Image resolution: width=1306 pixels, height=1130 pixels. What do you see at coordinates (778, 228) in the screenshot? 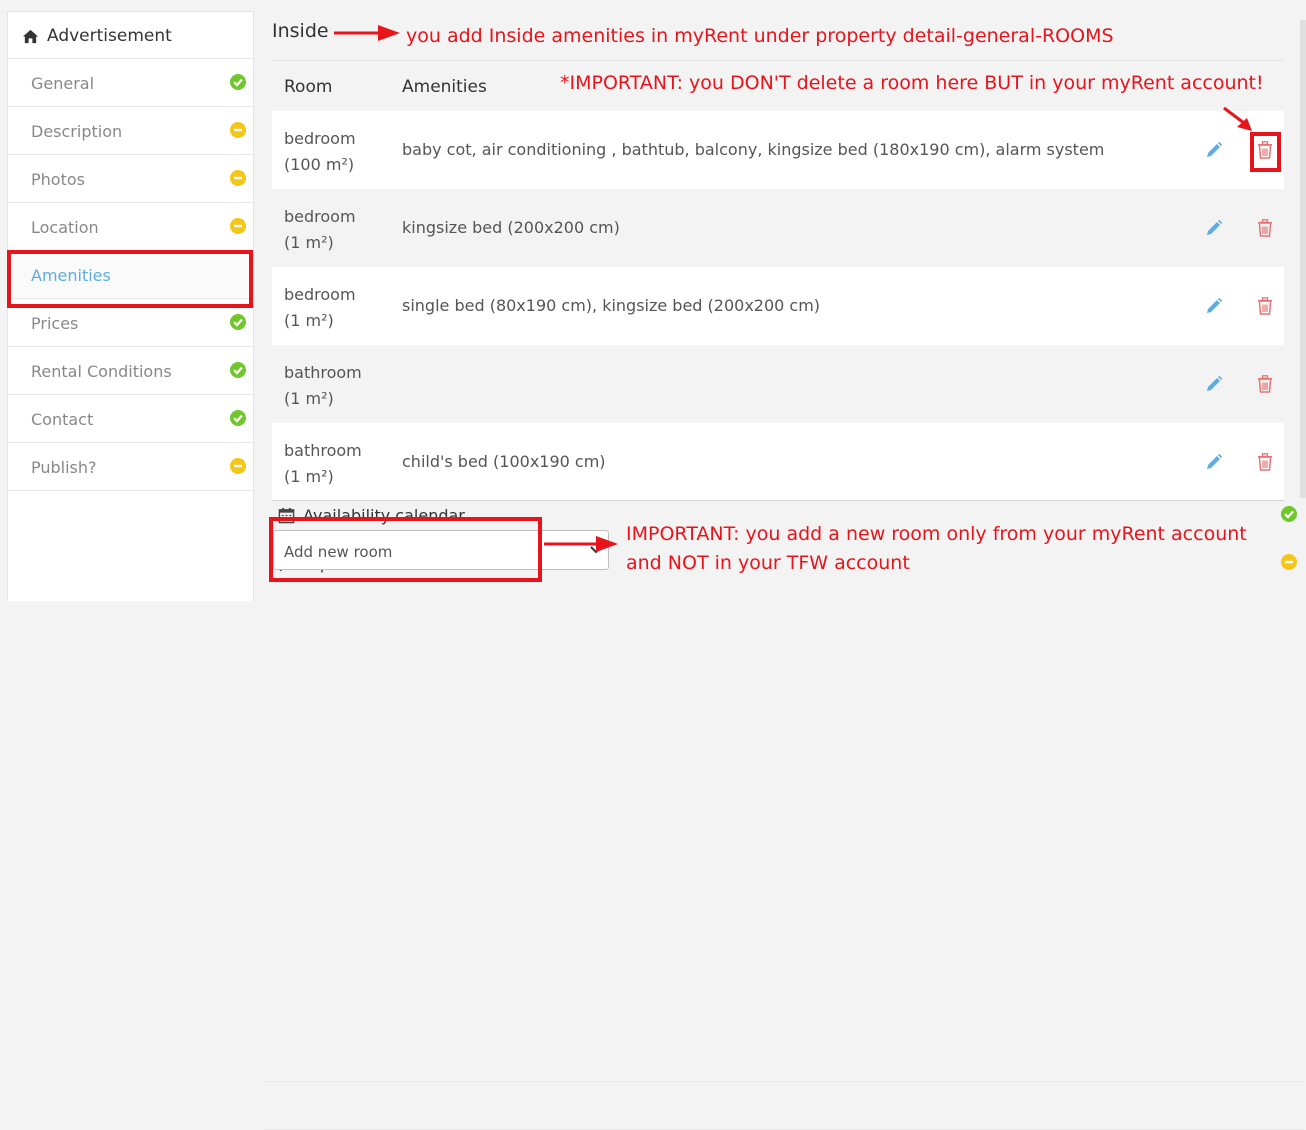
I see `table-row: bedroom (1 m²) kingsize bed (200x200 cm)` at bounding box center [778, 228].